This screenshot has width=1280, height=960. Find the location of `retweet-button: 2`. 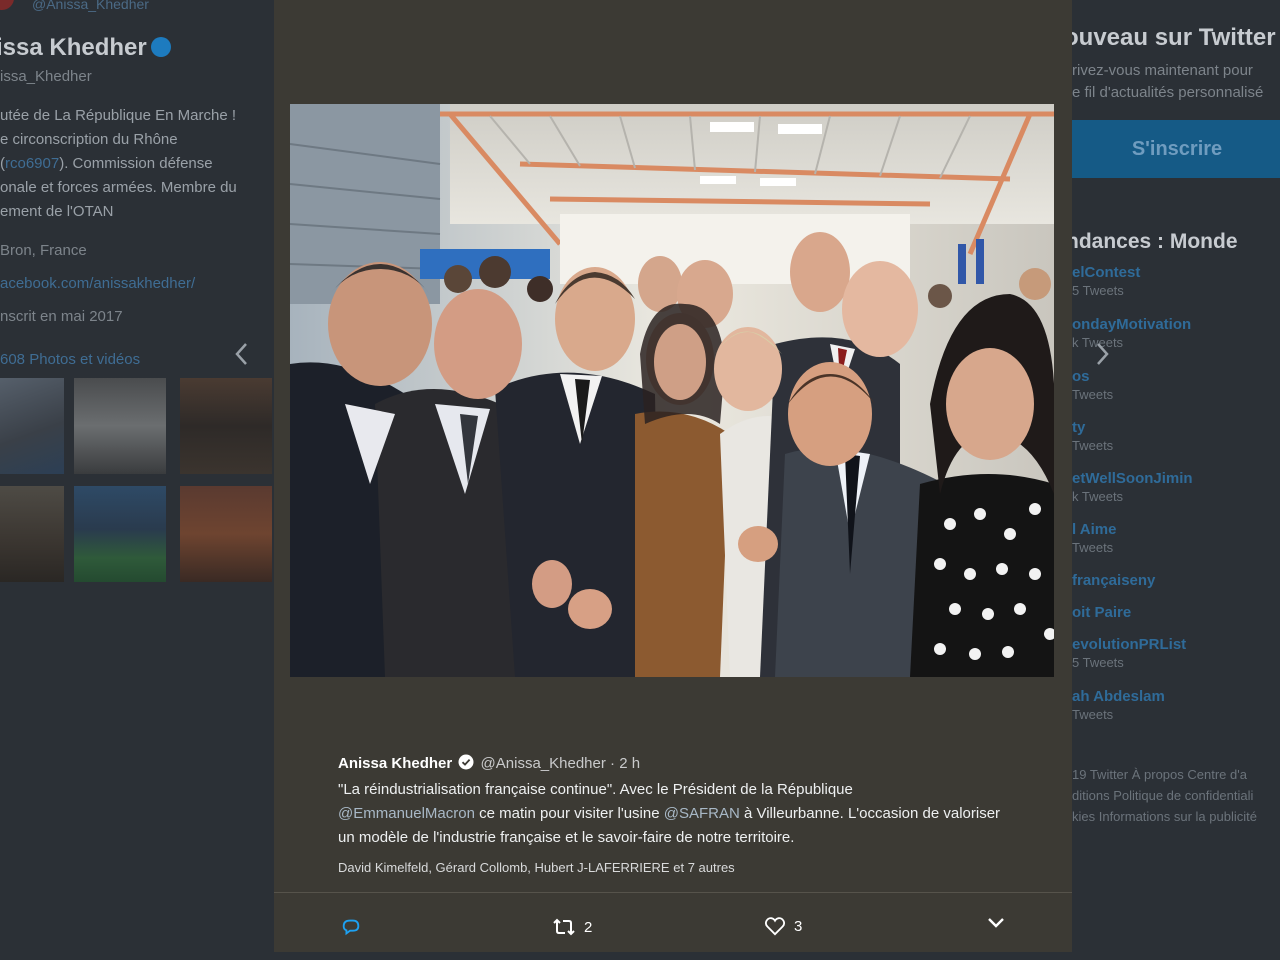

retweet-button: 2 is located at coordinates (572, 927).